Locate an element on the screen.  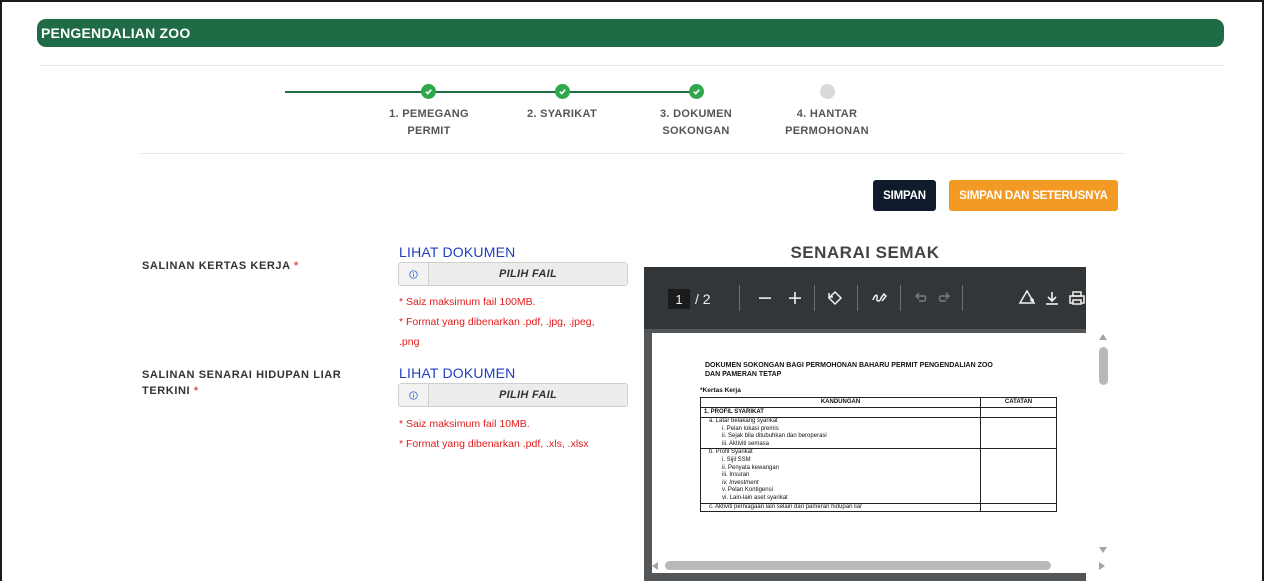
step-3-label-line1: 3. DOKUMEN is located at coordinates (696, 114).